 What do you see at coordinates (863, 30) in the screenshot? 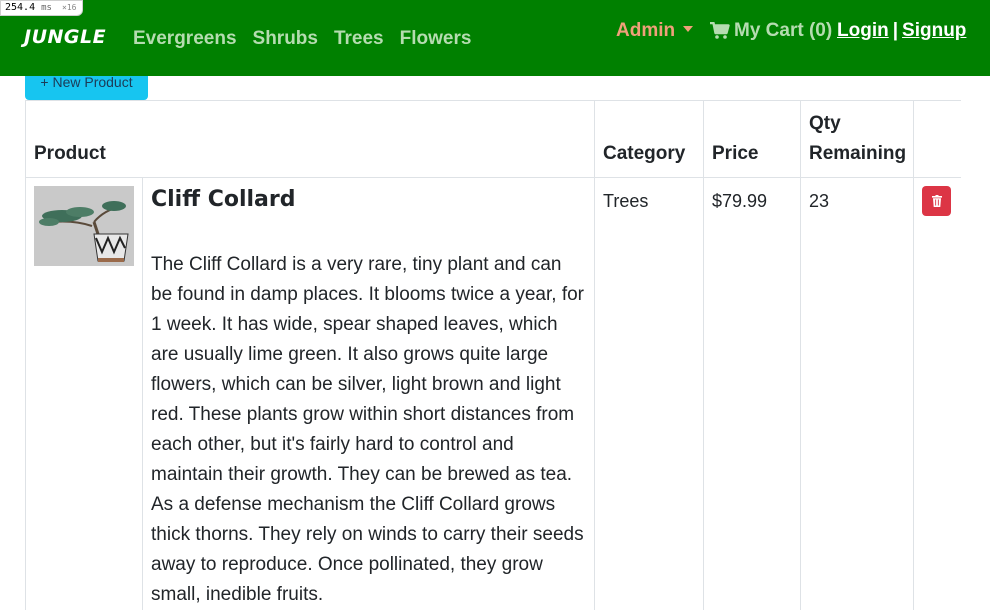
I see `login-link: Login` at bounding box center [863, 30].